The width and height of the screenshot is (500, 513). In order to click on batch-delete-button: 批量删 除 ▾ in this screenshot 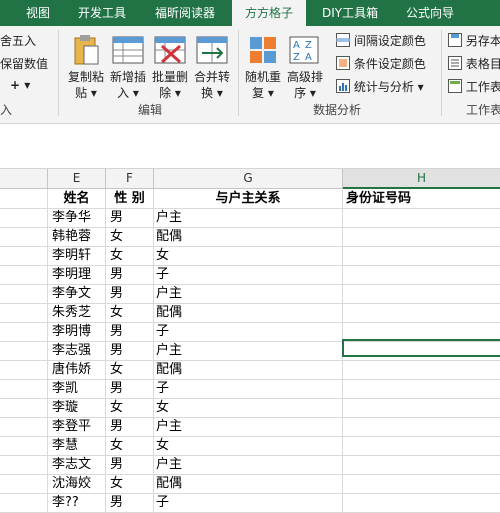, I will do `click(170, 65)`.